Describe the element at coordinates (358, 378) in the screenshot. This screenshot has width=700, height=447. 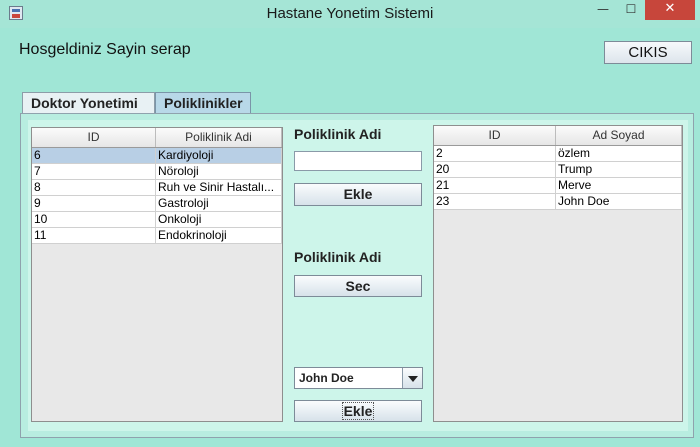
I see `doctor-dropdown: John Doe` at that location.